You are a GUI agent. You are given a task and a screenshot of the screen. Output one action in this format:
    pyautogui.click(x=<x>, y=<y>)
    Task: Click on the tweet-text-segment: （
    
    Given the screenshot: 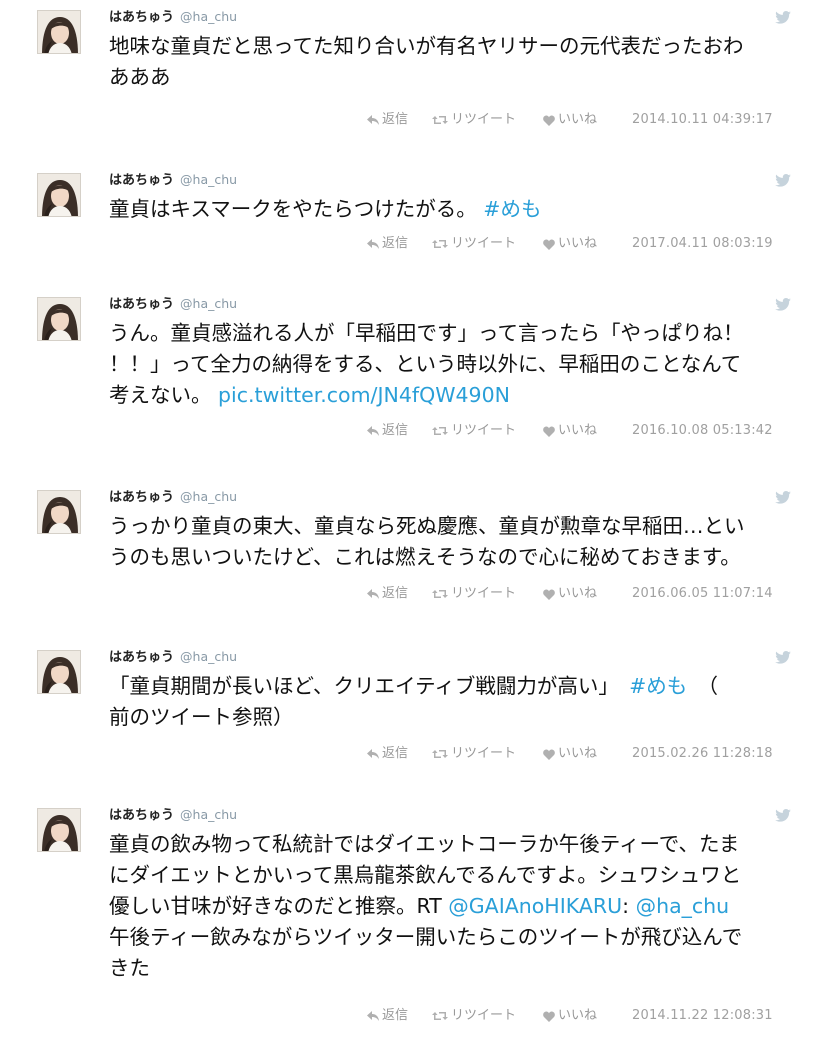 What is the action you would take?
    pyautogui.click(x=703, y=686)
    